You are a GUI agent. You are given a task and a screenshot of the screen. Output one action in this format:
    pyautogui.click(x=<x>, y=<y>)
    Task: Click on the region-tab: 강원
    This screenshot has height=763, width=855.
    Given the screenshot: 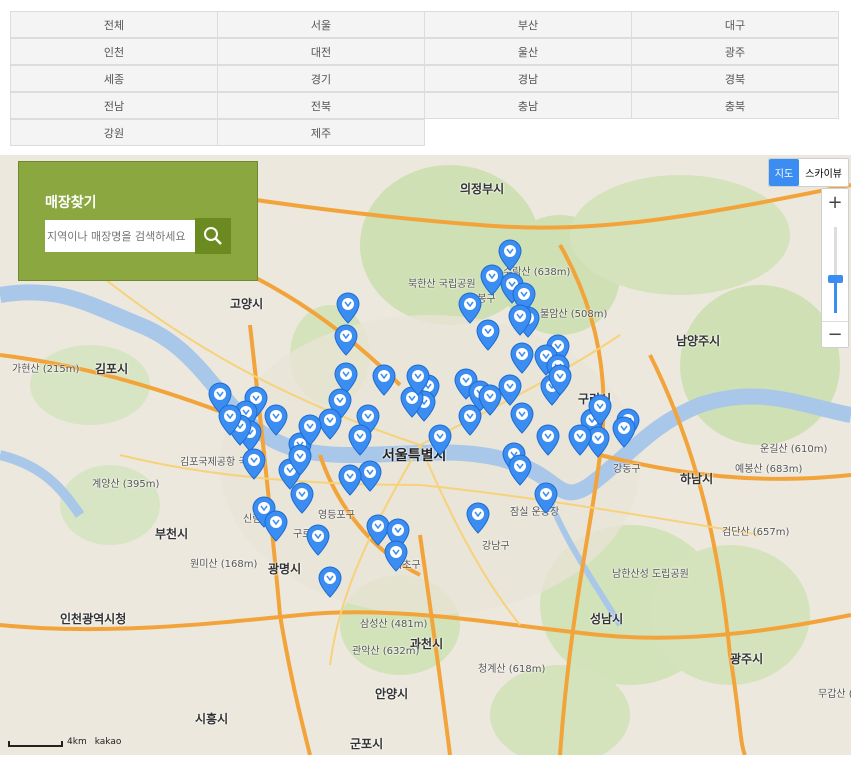 What is the action you would take?
    pyautogui.click(x=114, y=132)
    